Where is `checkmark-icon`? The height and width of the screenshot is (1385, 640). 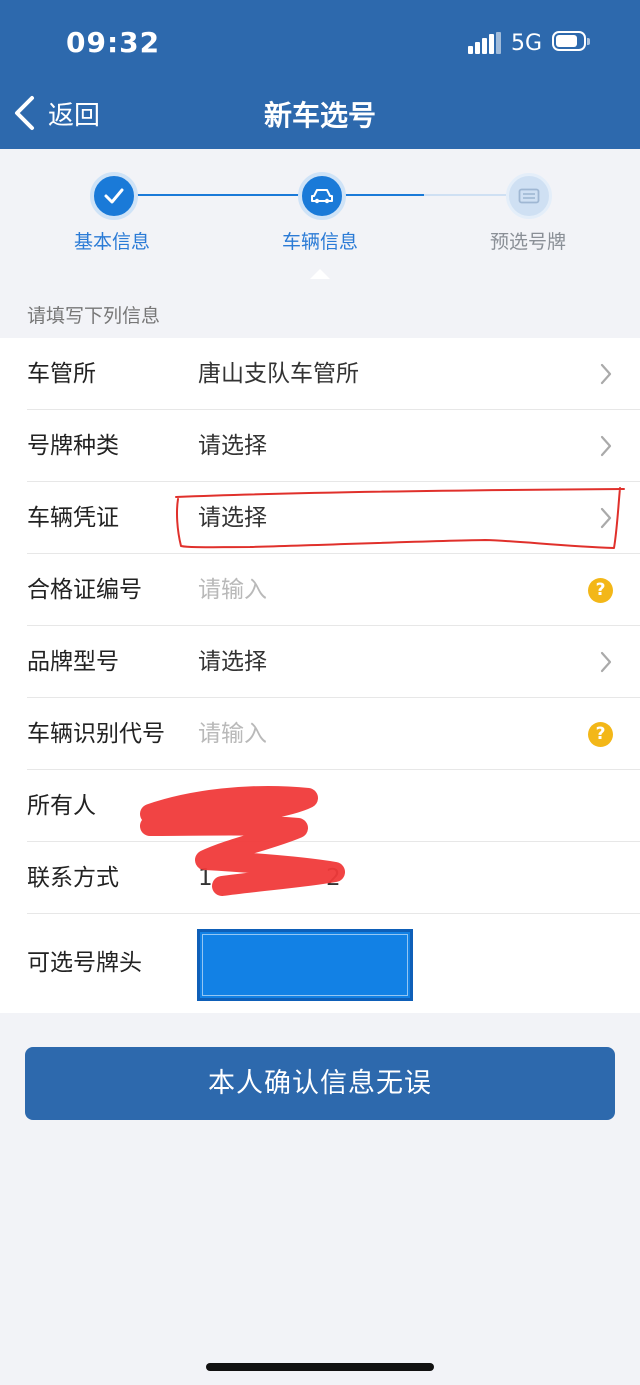
checkmark-icon is located at coordinates (114, 196).